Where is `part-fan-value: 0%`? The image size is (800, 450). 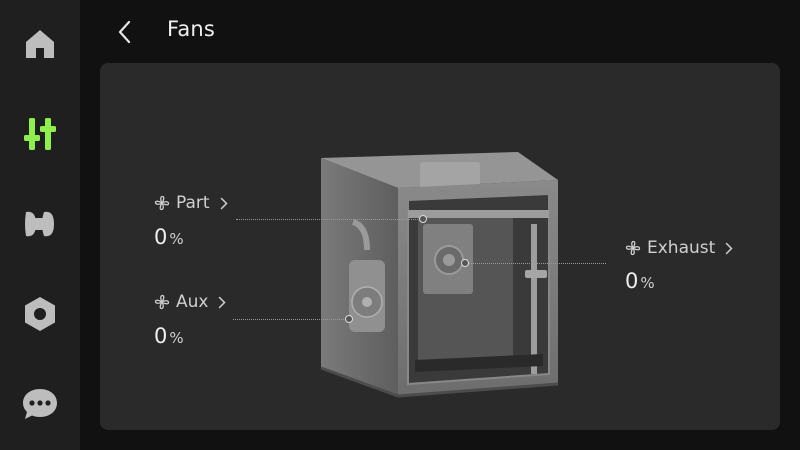 part-fan-value: 0% is located at coordinates (169, 237).